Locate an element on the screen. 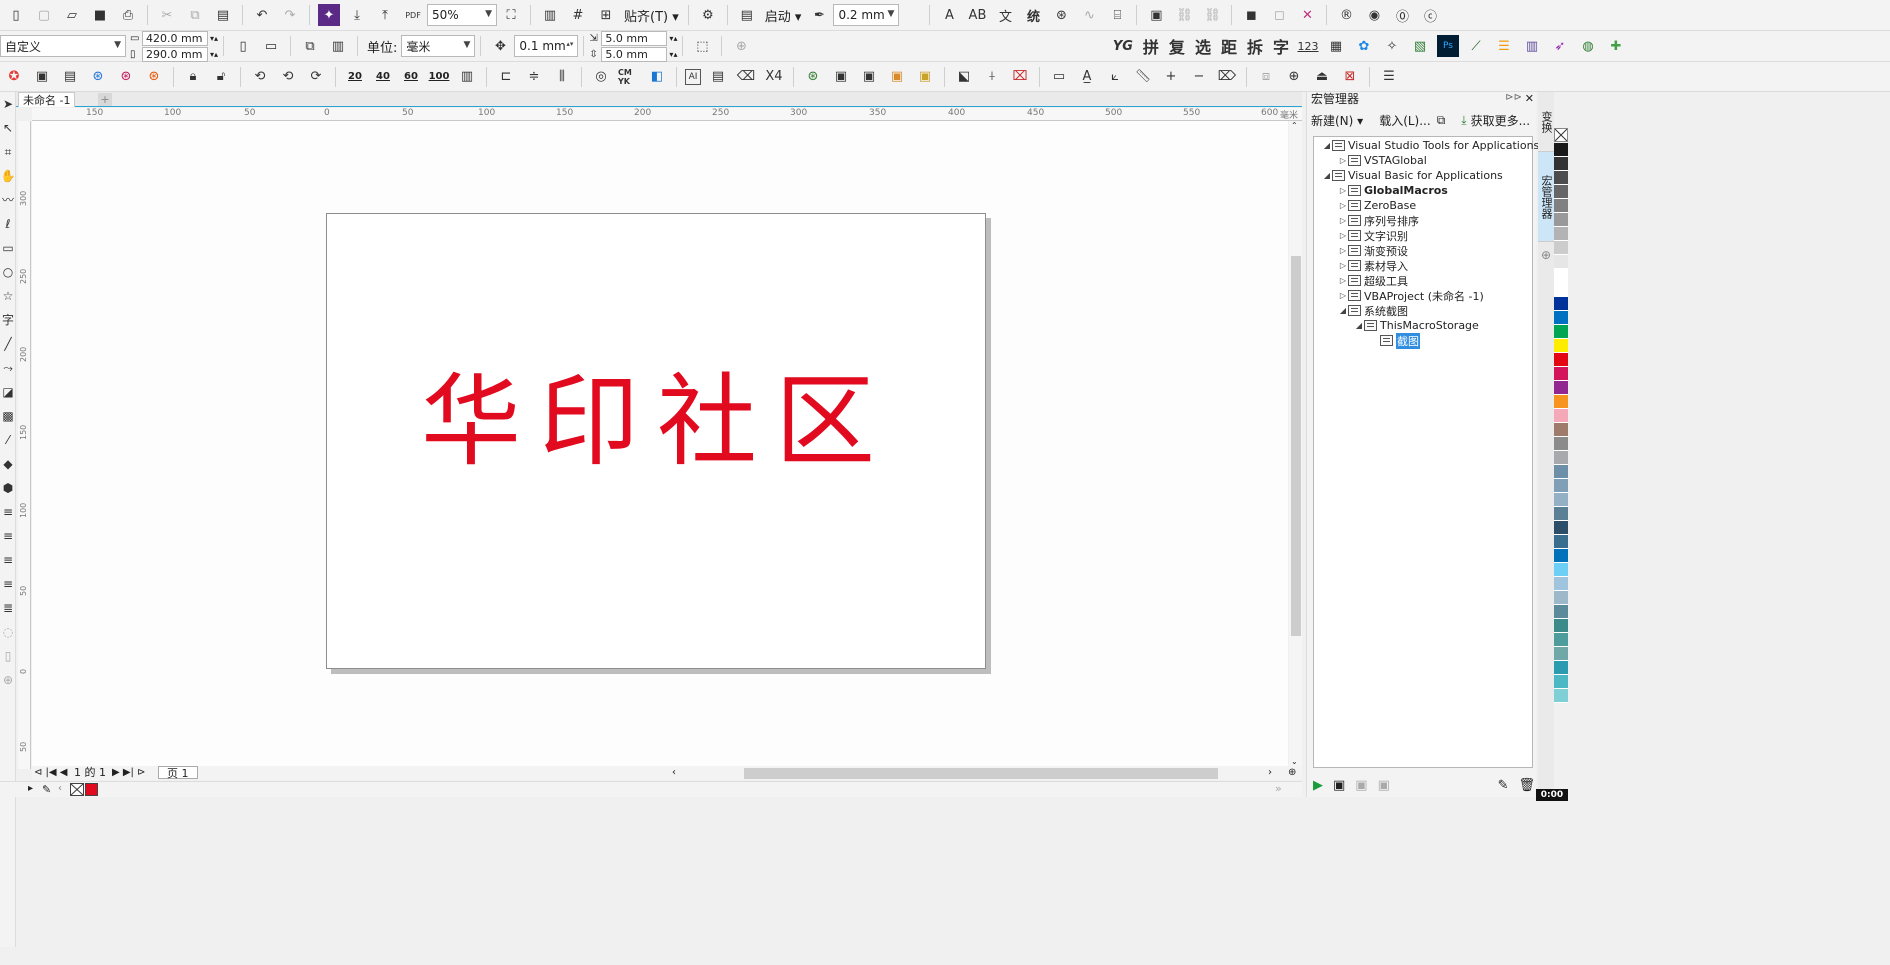  ellipse-tool-icon: ○ is located at coordinates (8, 272).